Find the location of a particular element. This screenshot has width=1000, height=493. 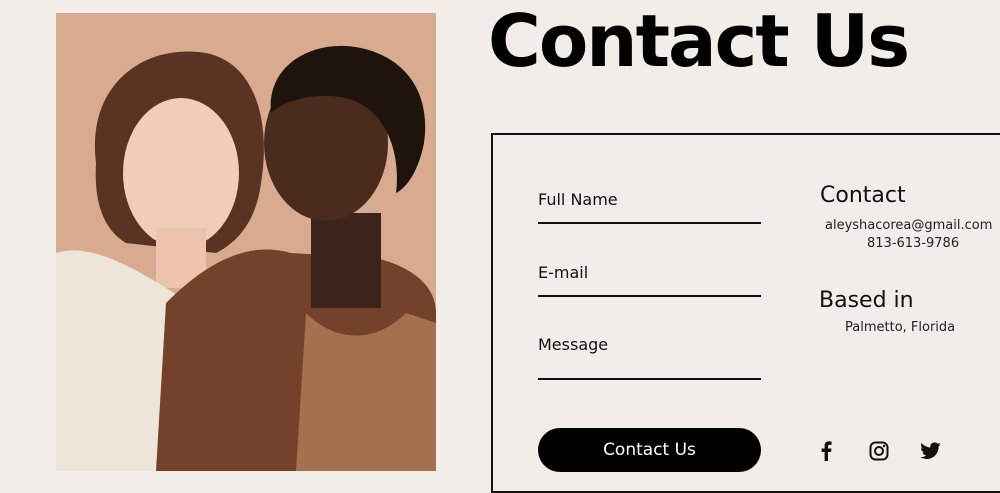

message-label: Message is located at coordinates (573, 344).